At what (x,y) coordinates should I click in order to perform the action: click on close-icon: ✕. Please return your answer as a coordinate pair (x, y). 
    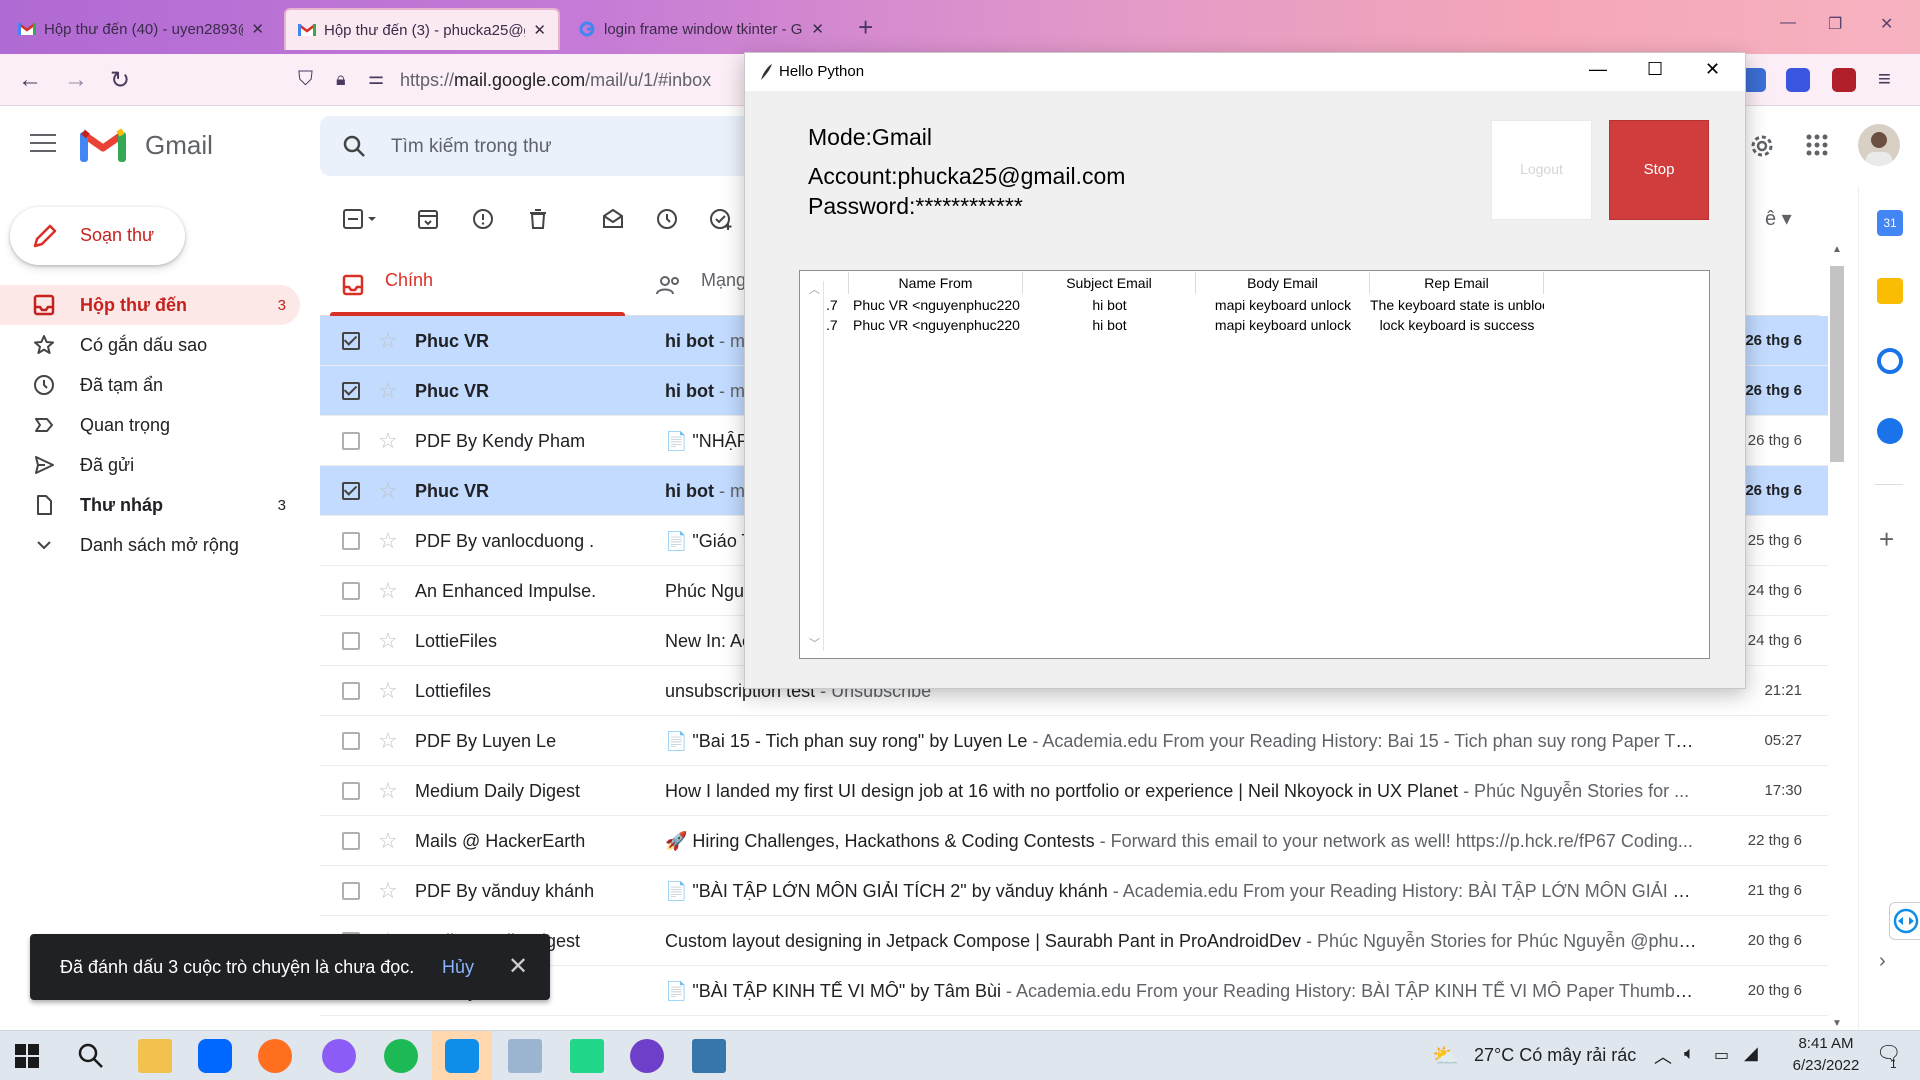
    Looking at the image, I should click on (1886, 24).